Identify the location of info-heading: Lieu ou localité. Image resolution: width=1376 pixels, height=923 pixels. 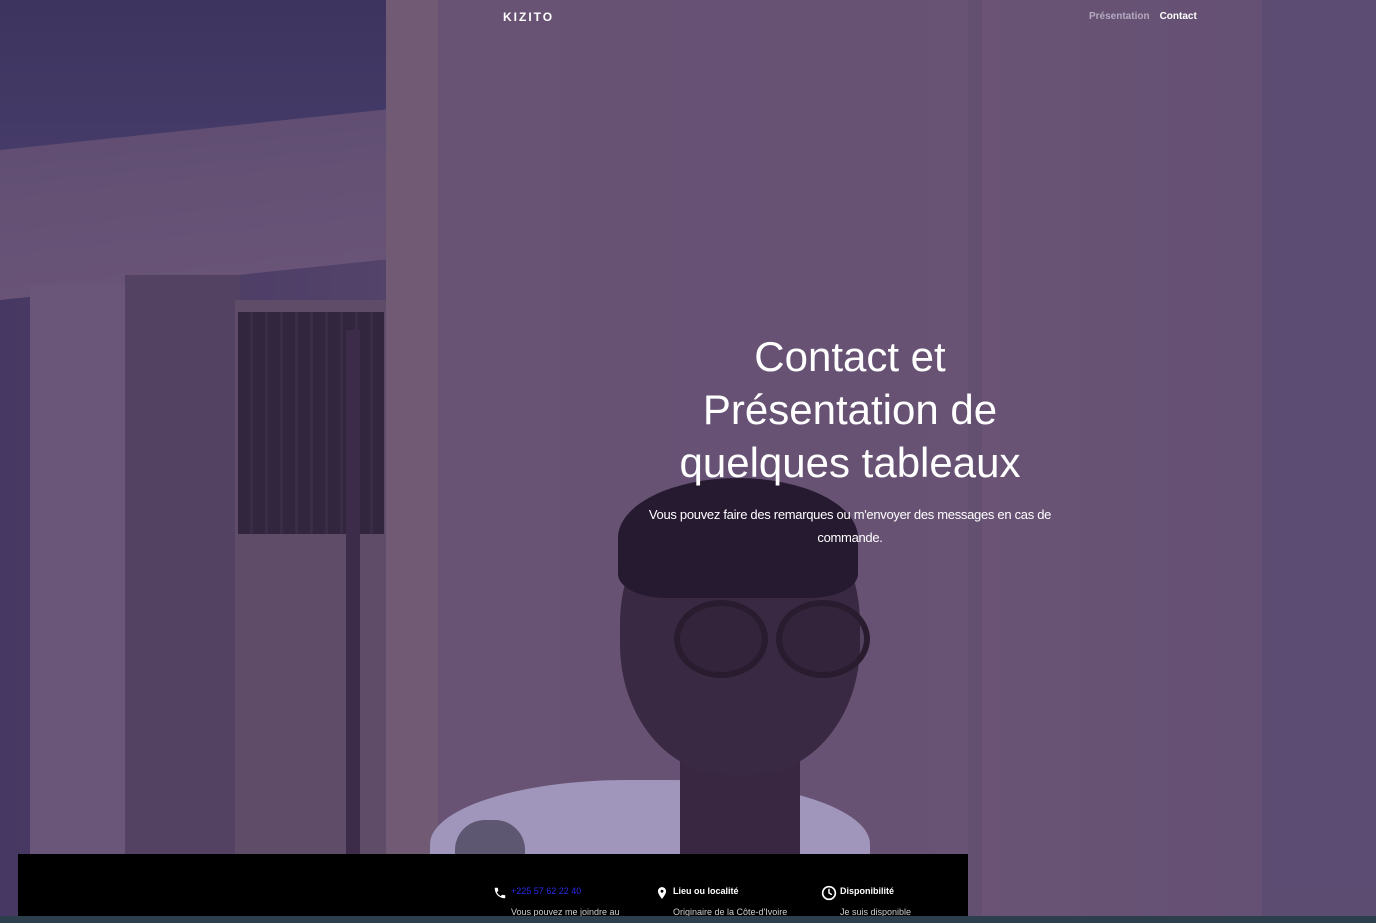
(706, 891).